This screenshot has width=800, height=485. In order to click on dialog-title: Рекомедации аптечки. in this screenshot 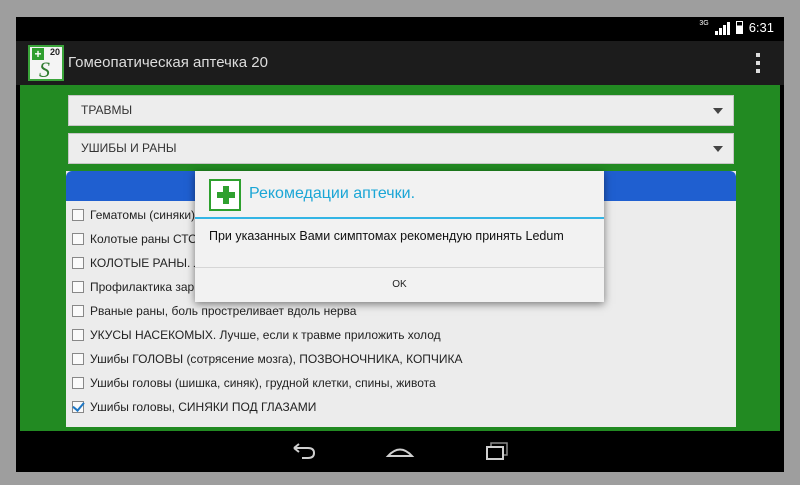, I will do `click(332, 193)`.